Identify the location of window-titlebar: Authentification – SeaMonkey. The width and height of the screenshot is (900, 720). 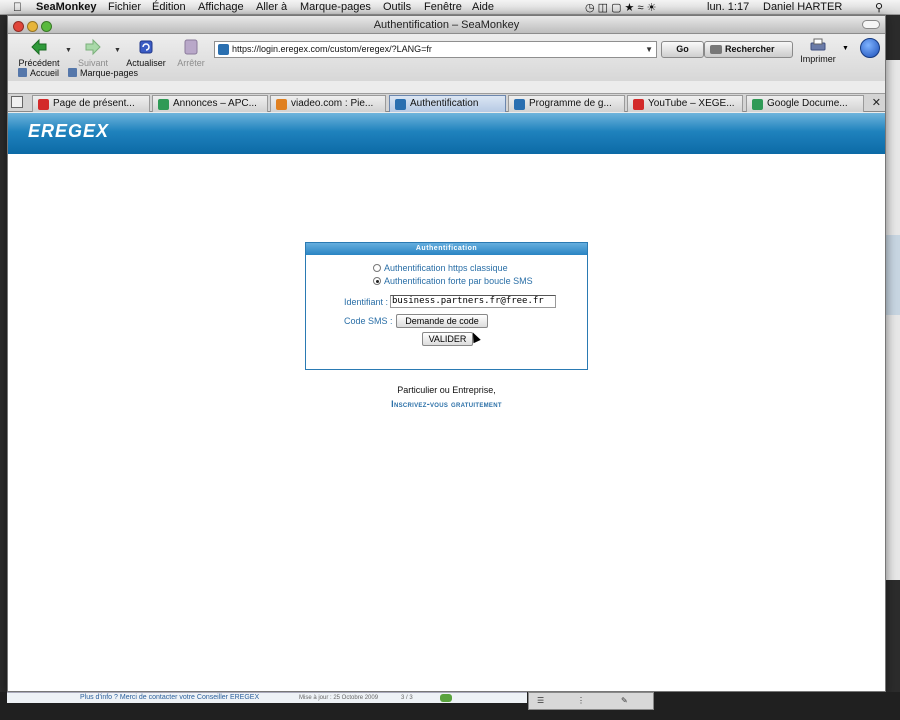
(446, 25).